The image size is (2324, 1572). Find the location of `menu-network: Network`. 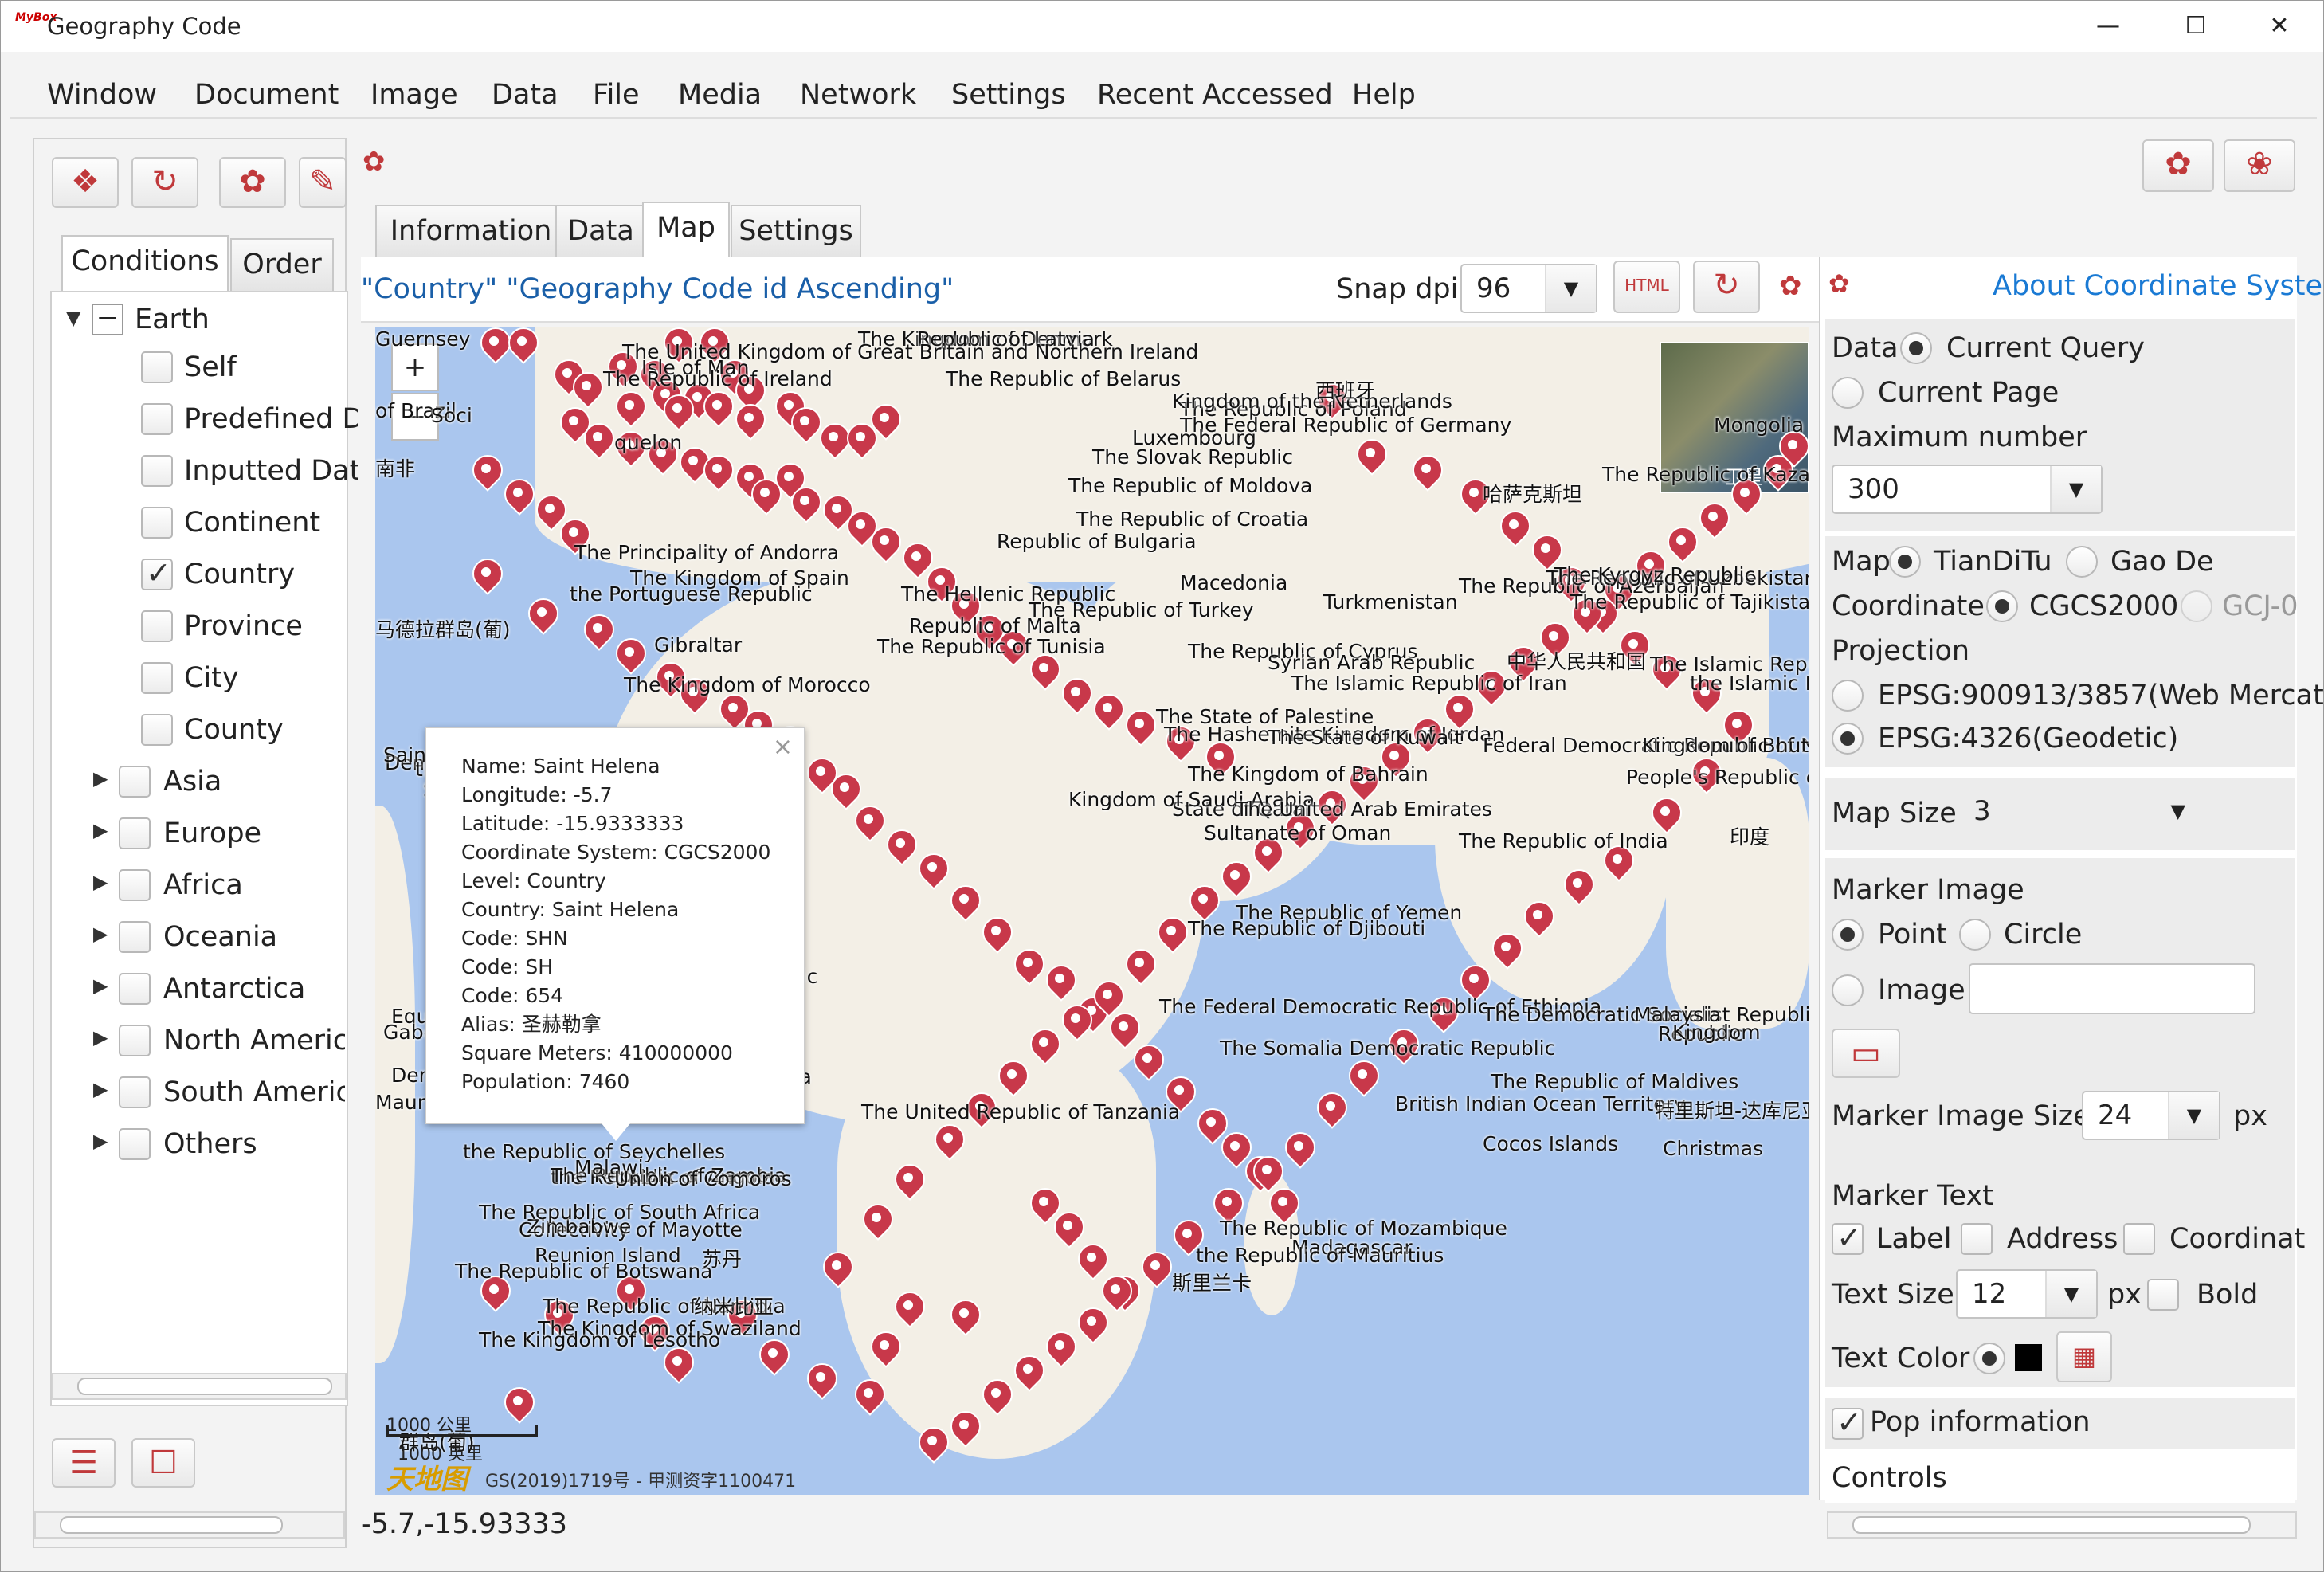

menu-network: Network is located at coordinates (858, 94).